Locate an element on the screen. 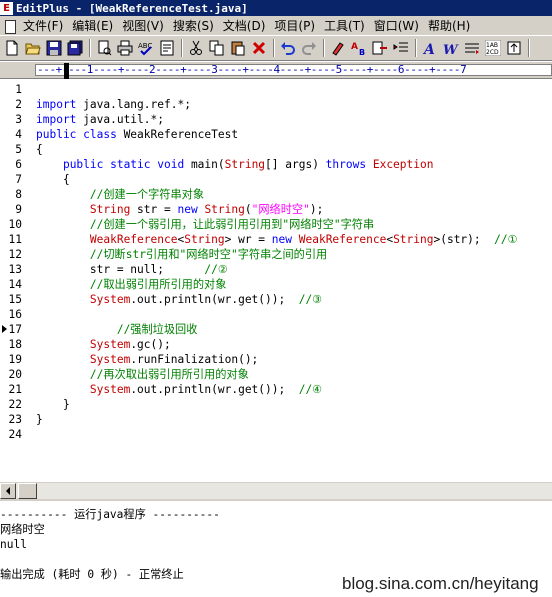 The width and height of the screenshot is (552, 597). code-text: //取出弱引用所引用的对象 is located at coordinates (131, 284).